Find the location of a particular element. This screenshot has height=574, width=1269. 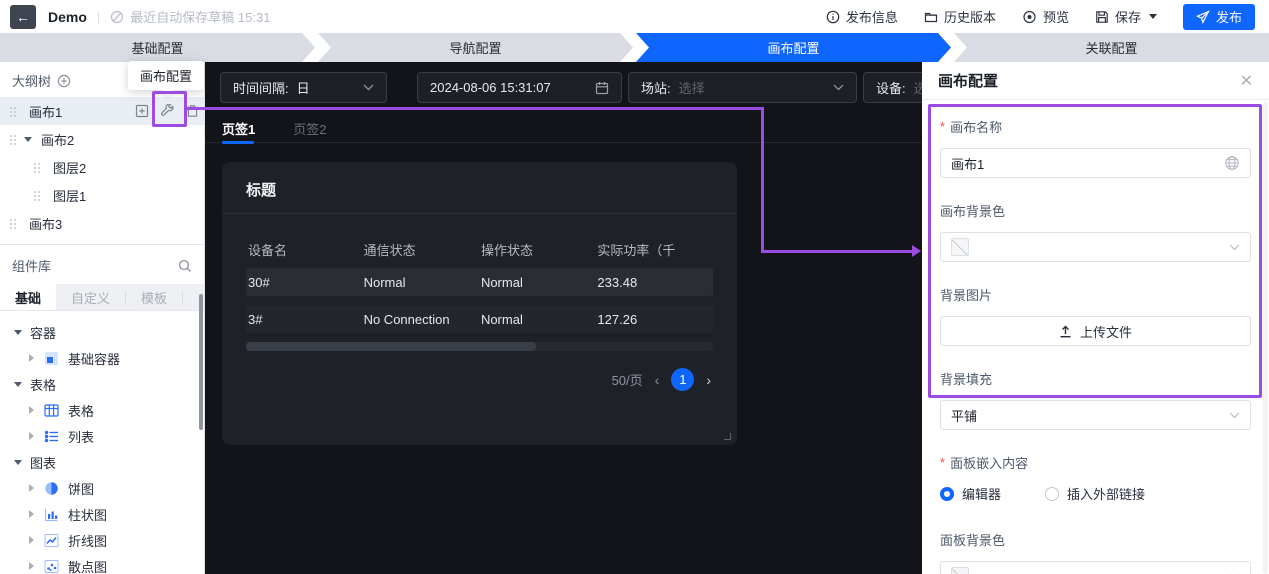

outline-item-layer2: 图层2 is located at coordinates (102, 167).